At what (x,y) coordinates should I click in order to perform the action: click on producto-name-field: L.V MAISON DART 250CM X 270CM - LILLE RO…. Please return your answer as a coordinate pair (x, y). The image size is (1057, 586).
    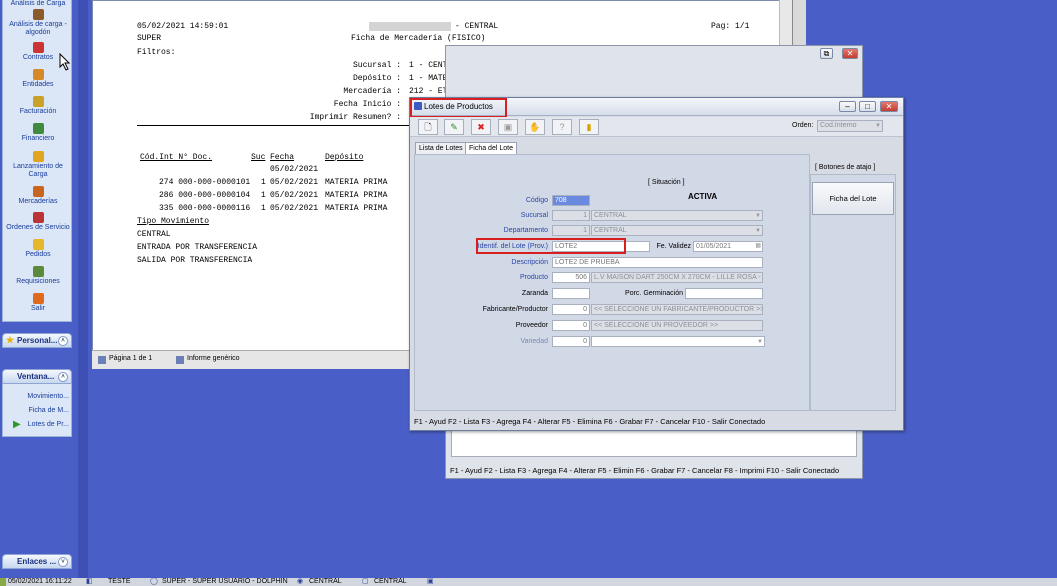
    Looking at the image, I should click on (677, 277).